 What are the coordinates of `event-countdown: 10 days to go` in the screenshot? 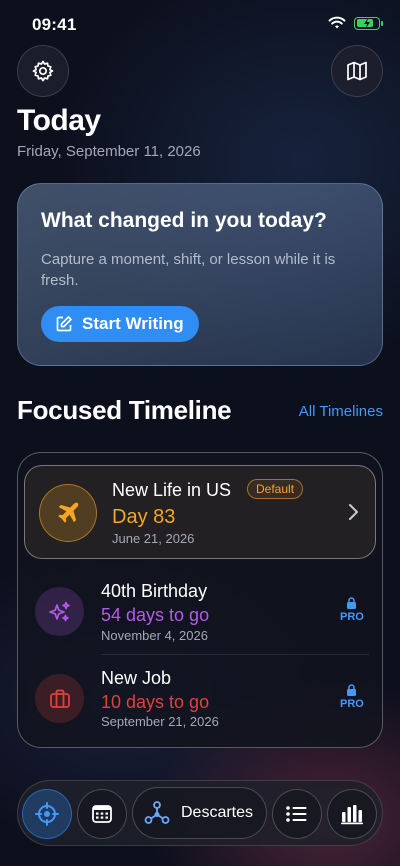 It's located at (155, 702).